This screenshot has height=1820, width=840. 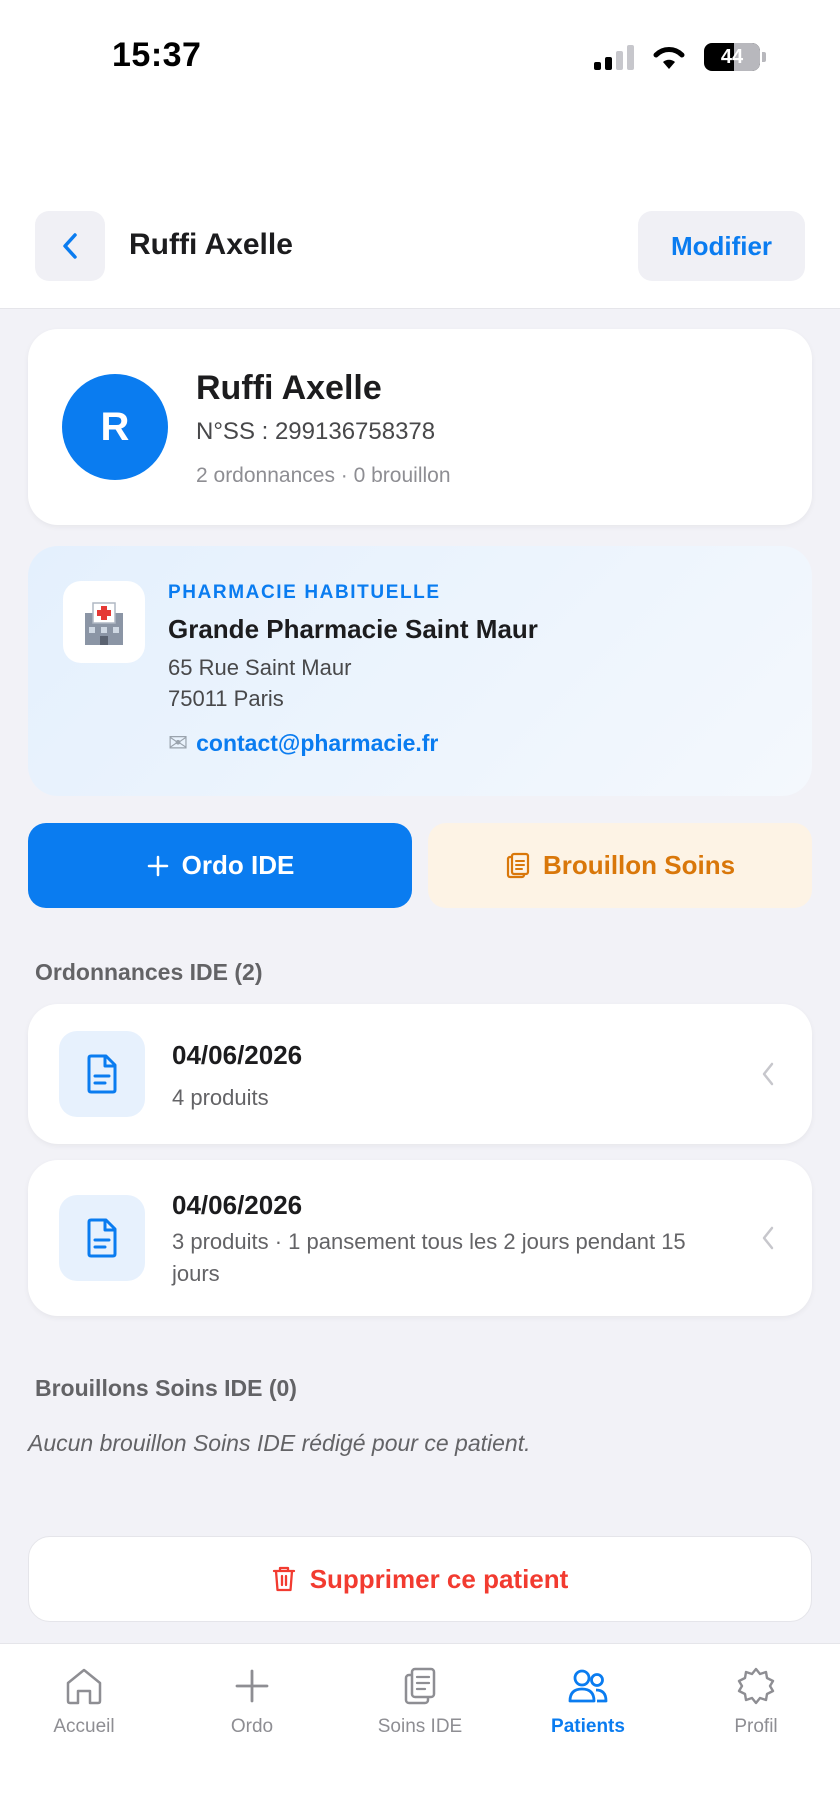 What do you see at coordinates (420, 1074) in the screenshot?
I see `ordonnance-row: 04/06/2026 4 produits` at bounding box center [420, 1074].